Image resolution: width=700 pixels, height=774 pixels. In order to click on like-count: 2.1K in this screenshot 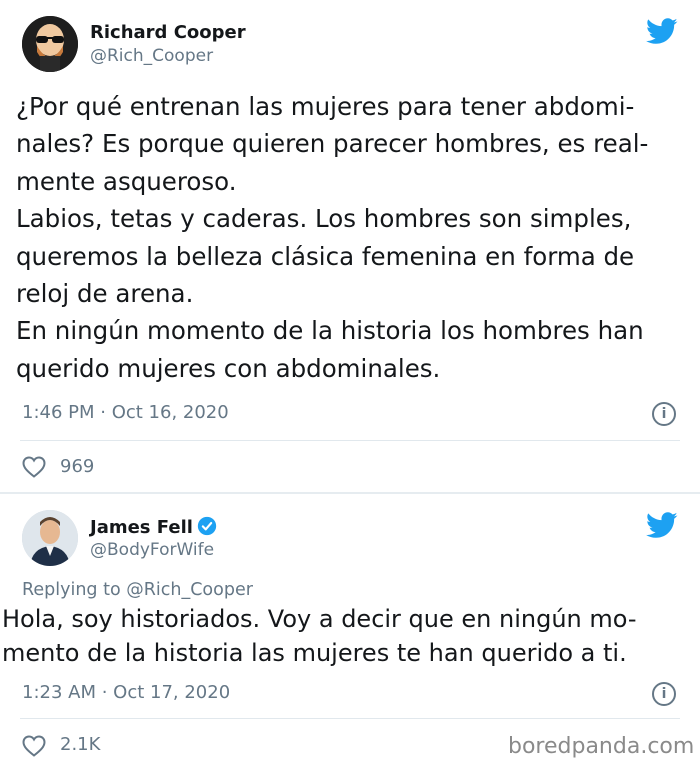, I will do `click(80, 744)`.